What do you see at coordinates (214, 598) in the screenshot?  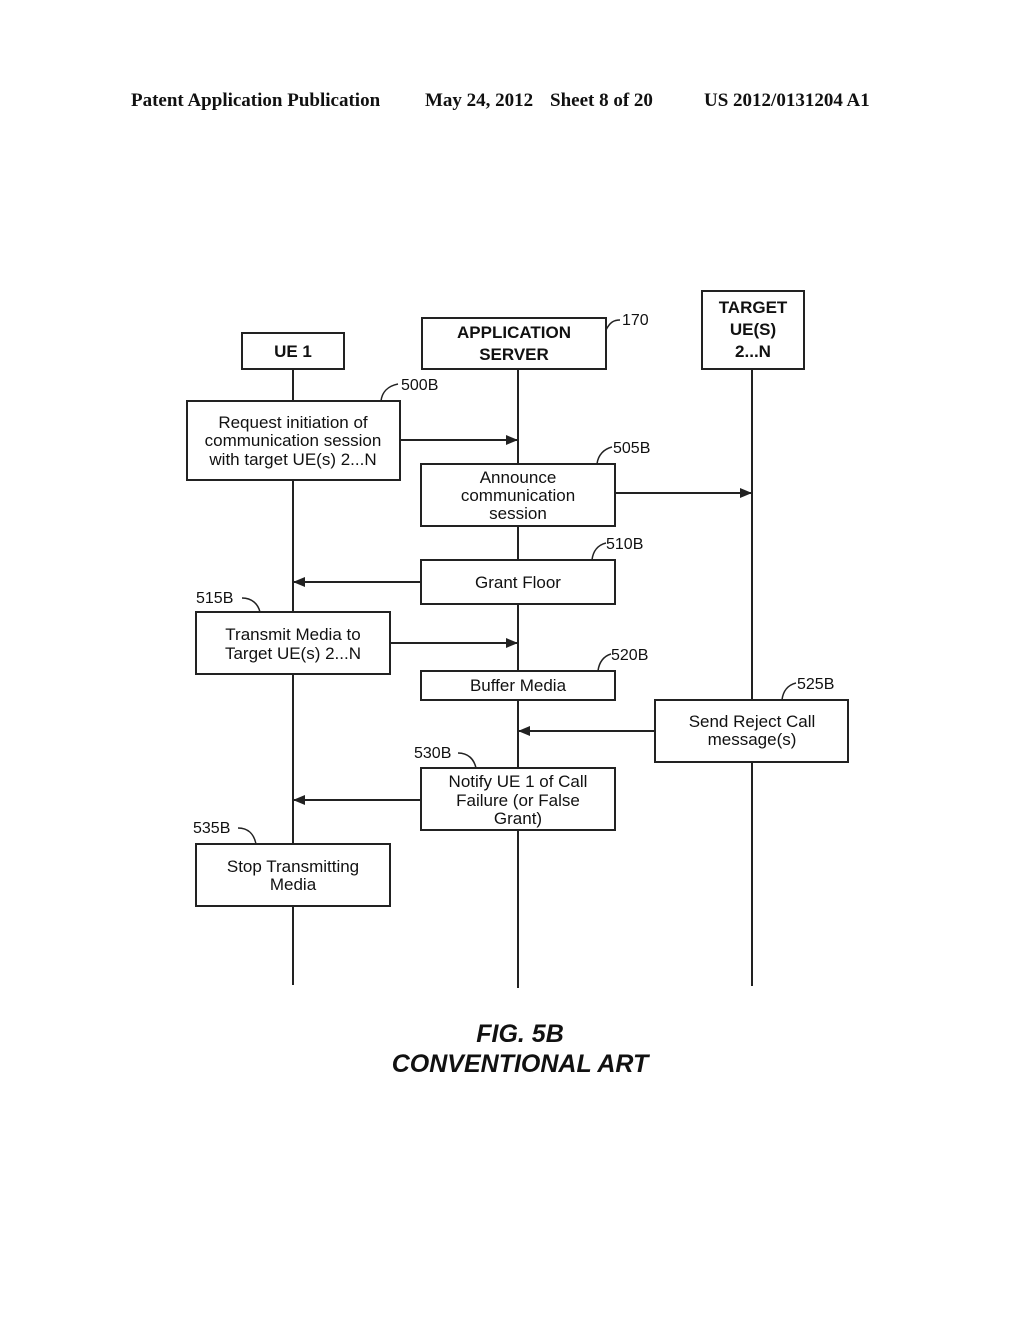 I see `ref-label-515b: 515B` at bounding box center [214, 598].